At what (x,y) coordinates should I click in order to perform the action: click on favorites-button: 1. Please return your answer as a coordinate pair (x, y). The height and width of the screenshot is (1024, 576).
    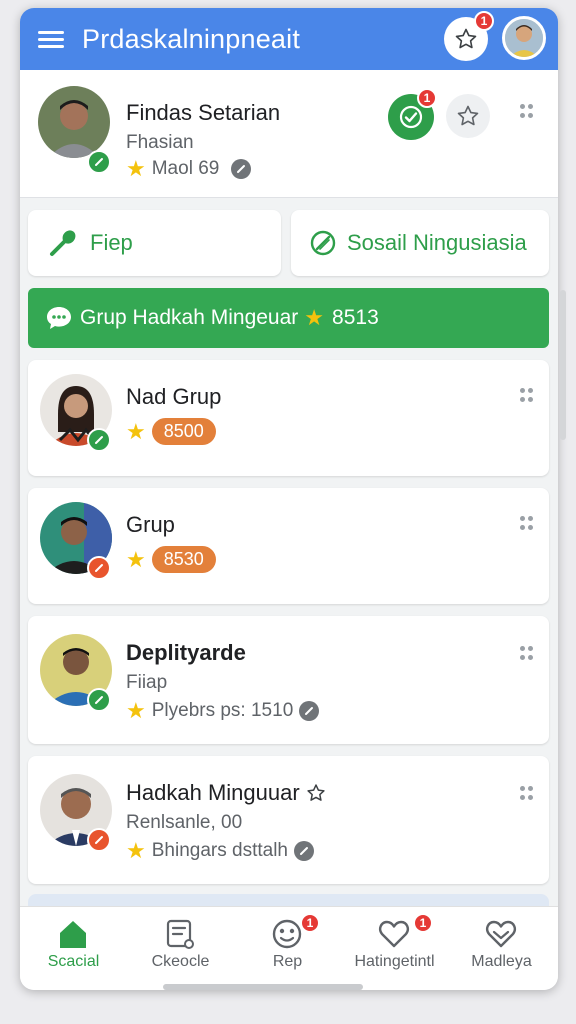
    Looking at the image, I should click on (469, 36).